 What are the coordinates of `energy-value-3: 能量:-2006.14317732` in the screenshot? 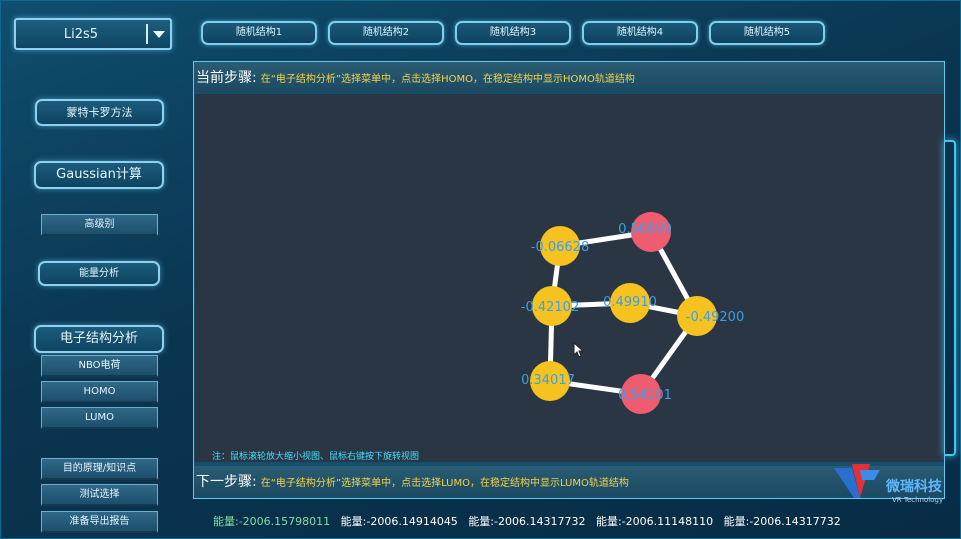 It's located at (527, 521).